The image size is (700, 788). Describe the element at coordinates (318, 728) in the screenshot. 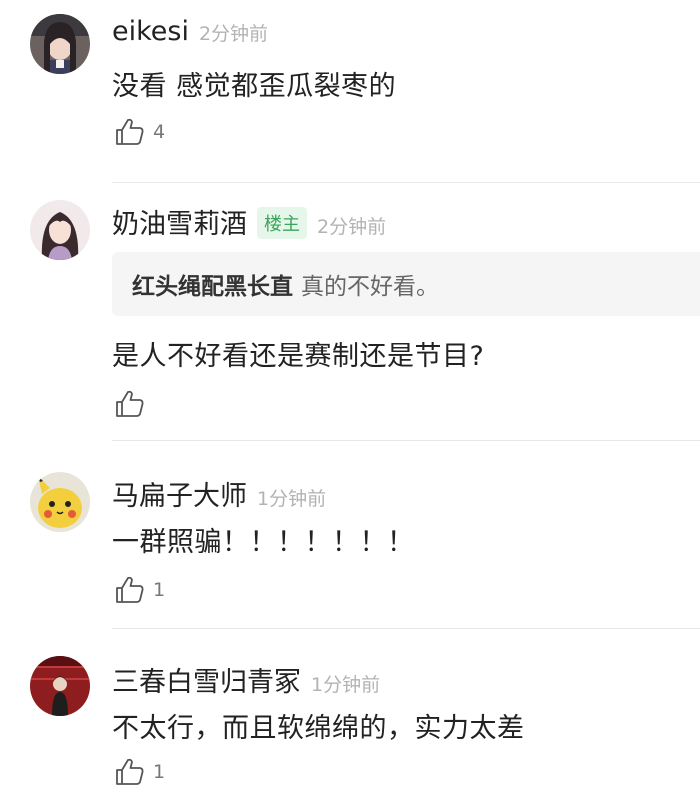

I see `comment-text: 不太行，而且软绵绵的，实力太差` at that location.